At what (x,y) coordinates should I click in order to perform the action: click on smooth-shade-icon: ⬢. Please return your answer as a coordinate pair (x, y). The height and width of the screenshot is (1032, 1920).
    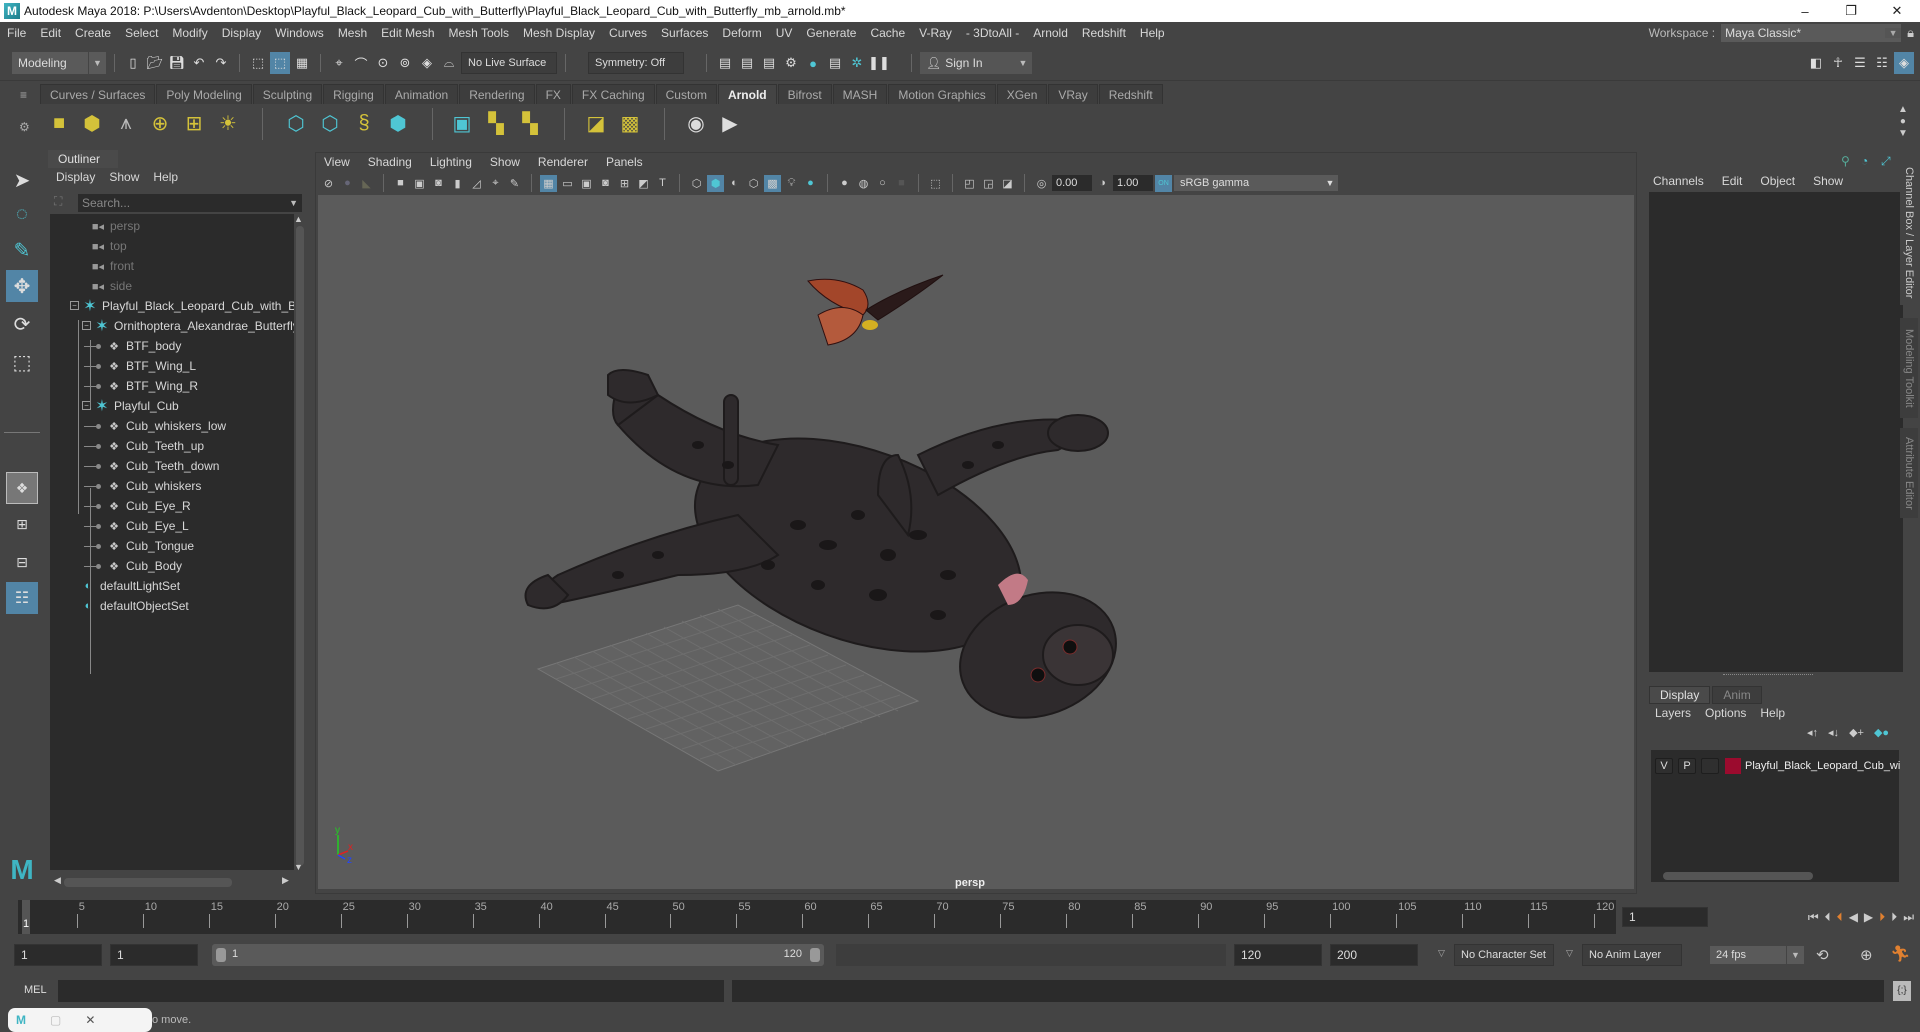
    Looking at the image, I should click on (715, 183).